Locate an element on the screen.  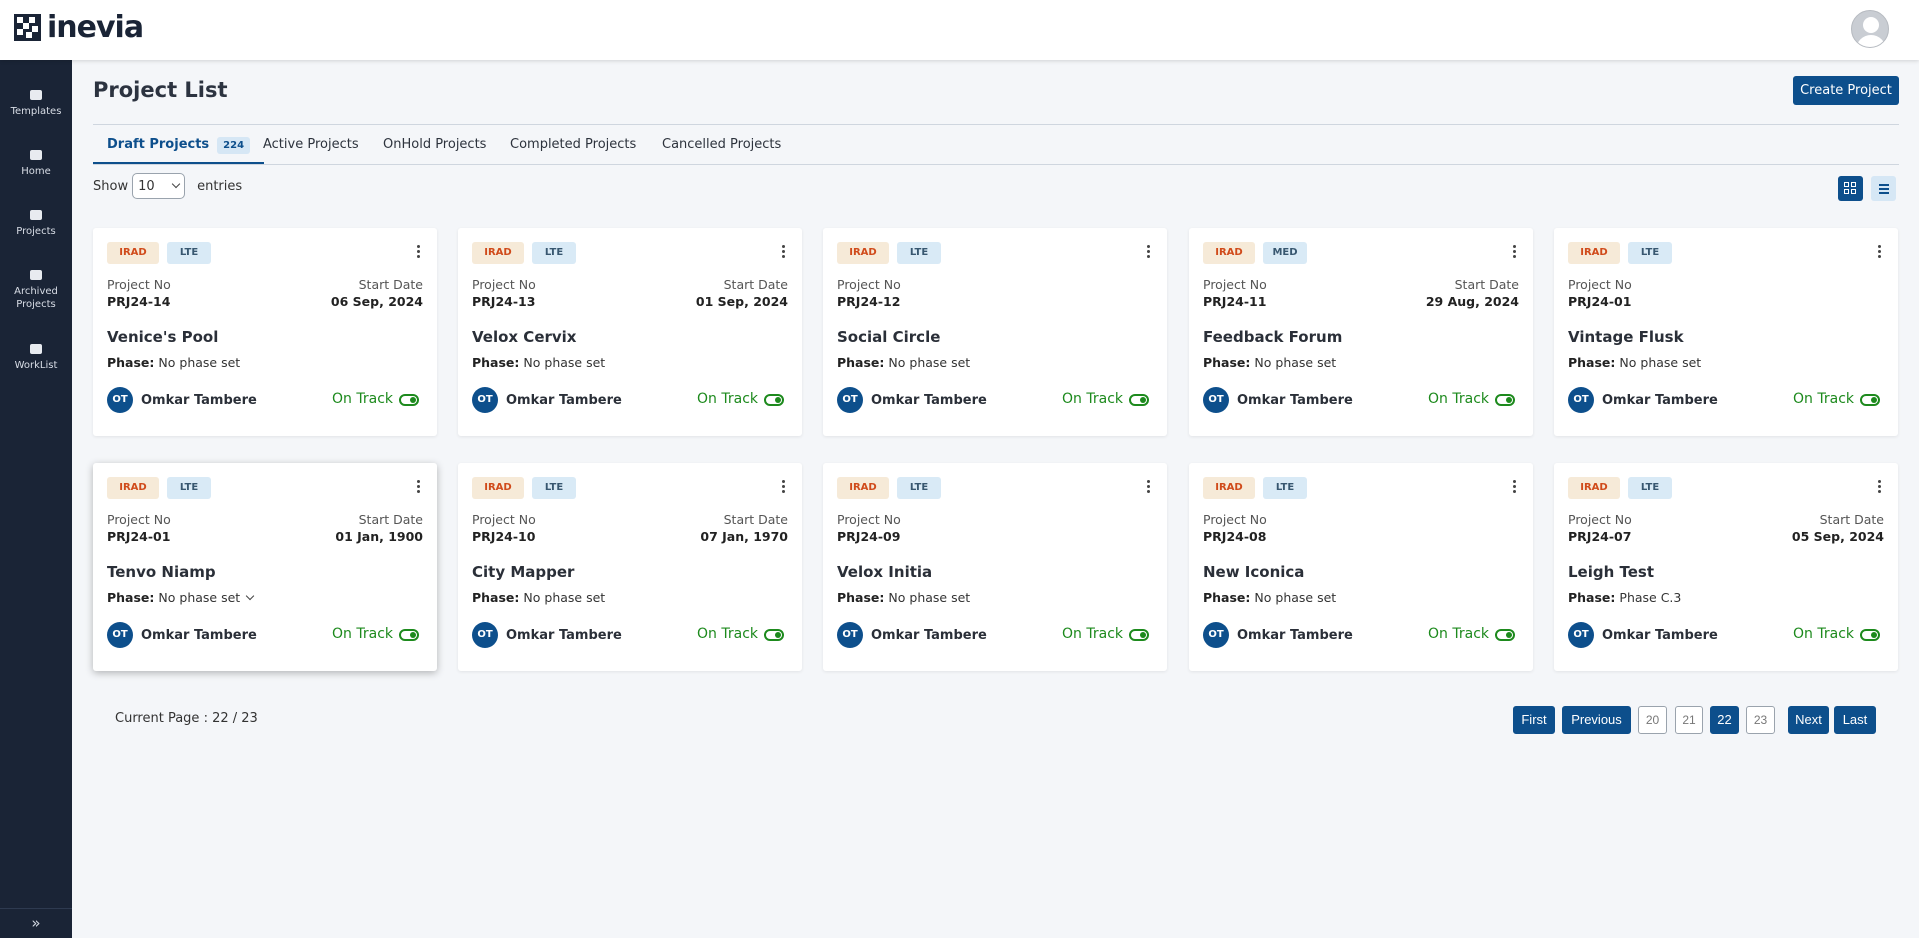
sidebar-expand-button: » is located at coordinates (36, 923).